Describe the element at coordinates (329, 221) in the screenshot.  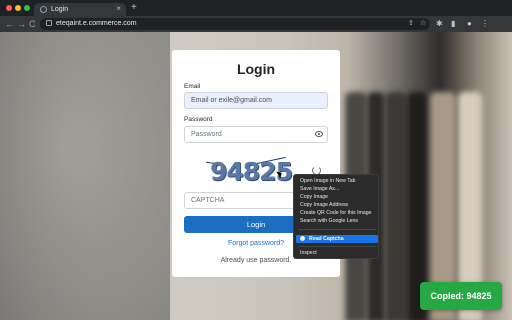
I see `menu-item-google-lens: Search with Google Lens` at that location.